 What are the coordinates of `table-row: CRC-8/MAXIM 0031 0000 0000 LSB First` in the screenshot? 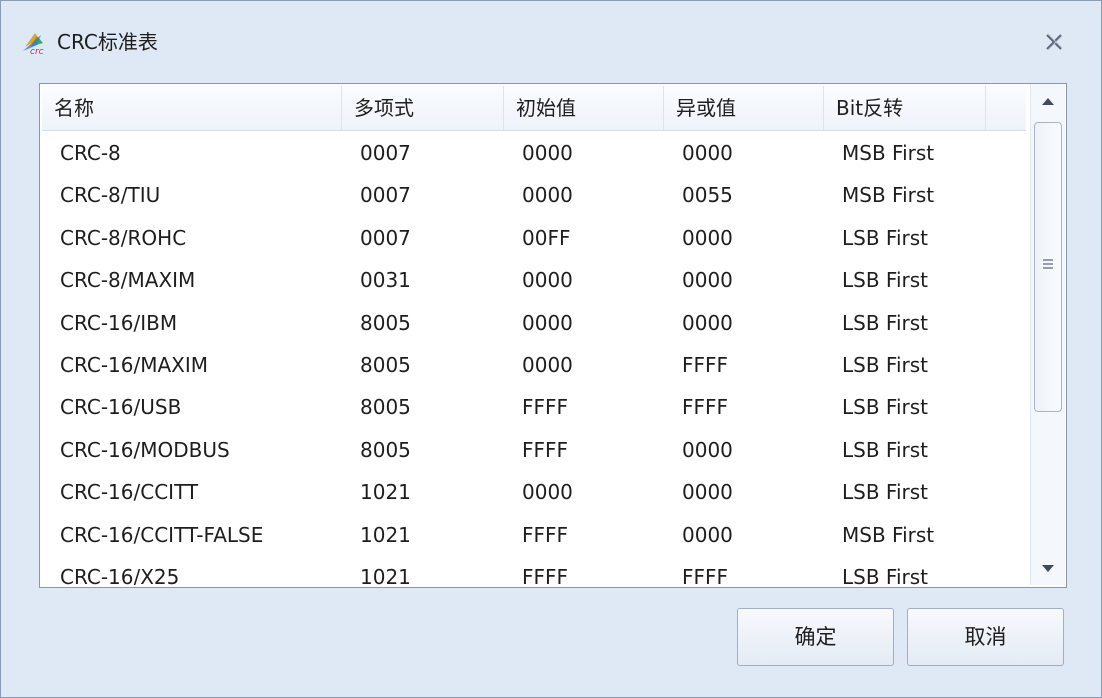 It's located at (534, 280).